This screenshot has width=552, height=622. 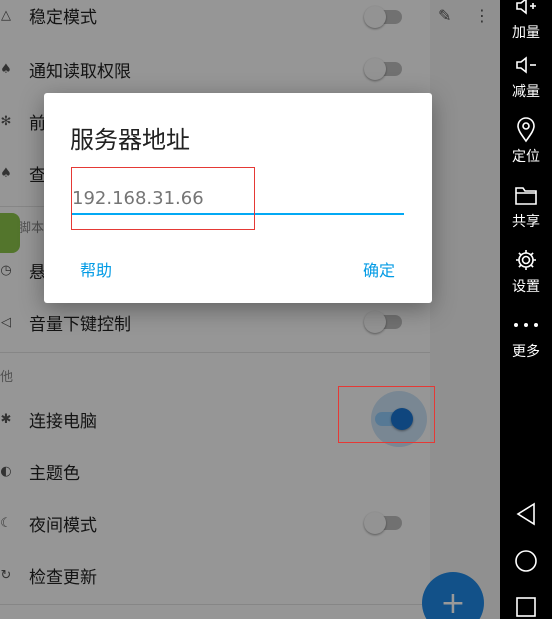 I want to click on location-button: 定位, so click(x=526, y=141).